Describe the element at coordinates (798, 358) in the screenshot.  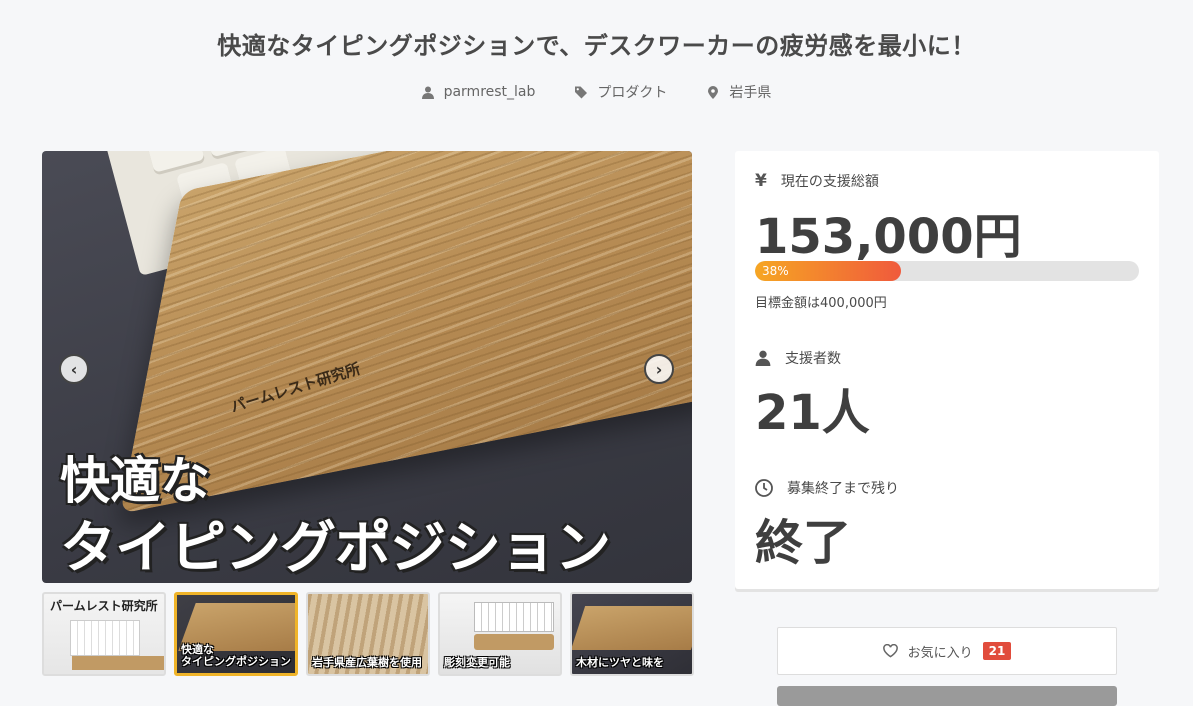
I see `supporters-label: 支援者数` at that location.